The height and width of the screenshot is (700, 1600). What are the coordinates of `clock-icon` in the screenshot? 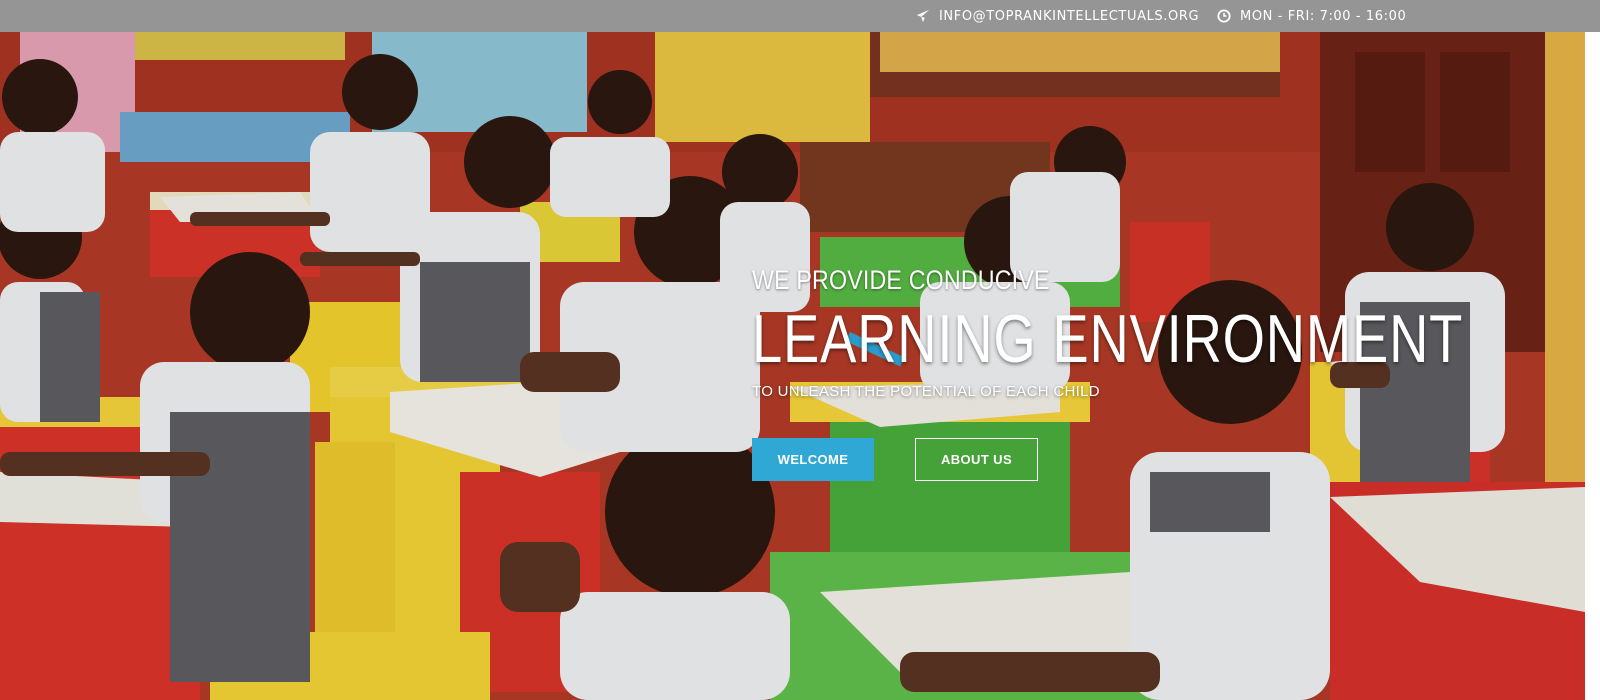 It's located at (1224, 16).